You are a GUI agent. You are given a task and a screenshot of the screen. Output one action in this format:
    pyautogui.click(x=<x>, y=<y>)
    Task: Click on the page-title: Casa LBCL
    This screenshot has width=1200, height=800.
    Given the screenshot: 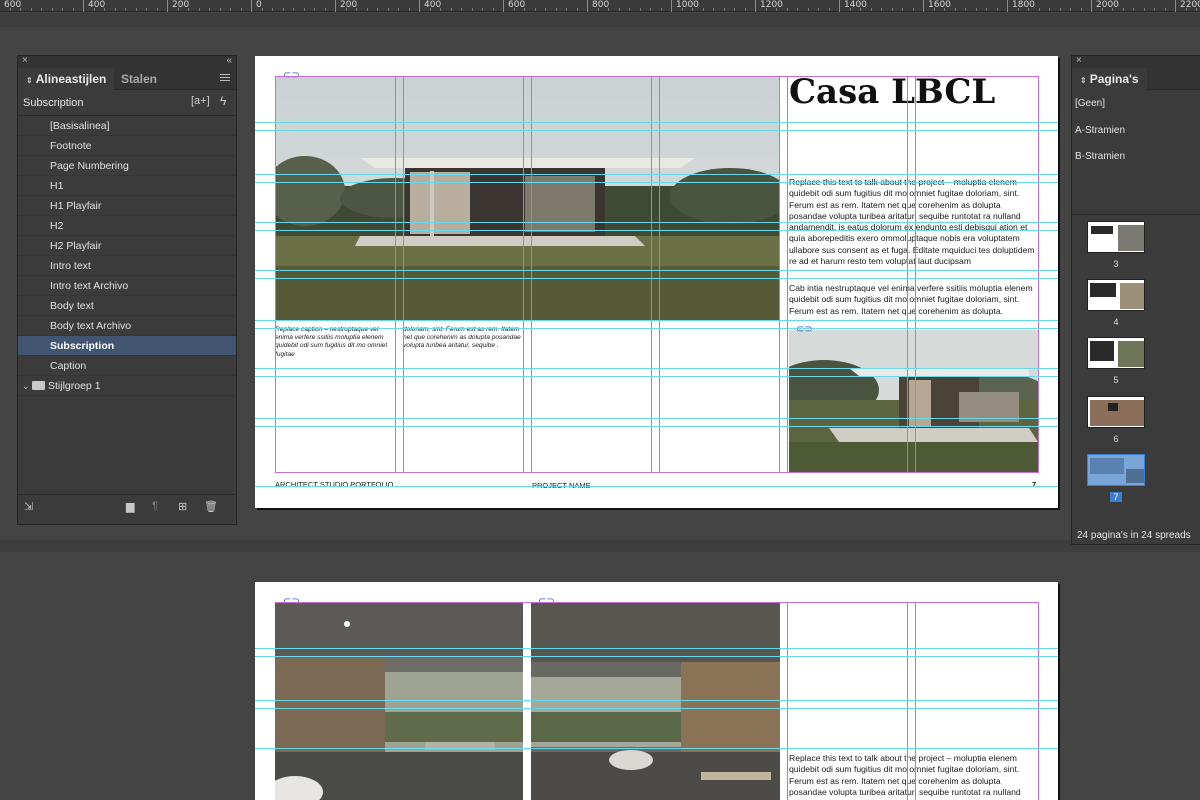 What is the action you would take?
    pyautogui.click(x=892, y=92)
    